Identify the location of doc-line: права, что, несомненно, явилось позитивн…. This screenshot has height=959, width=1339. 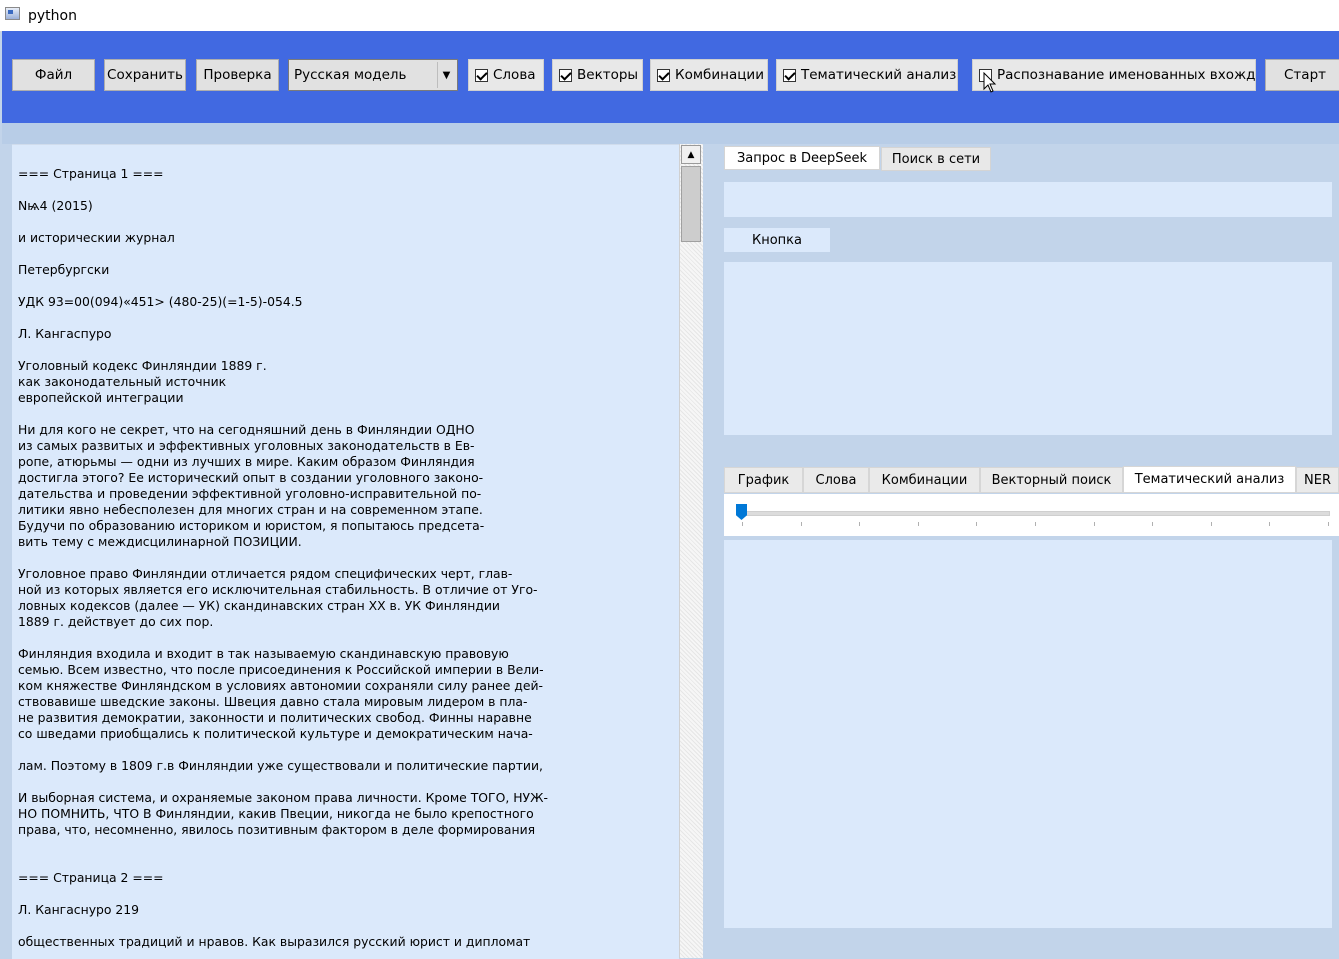
(277, 829).